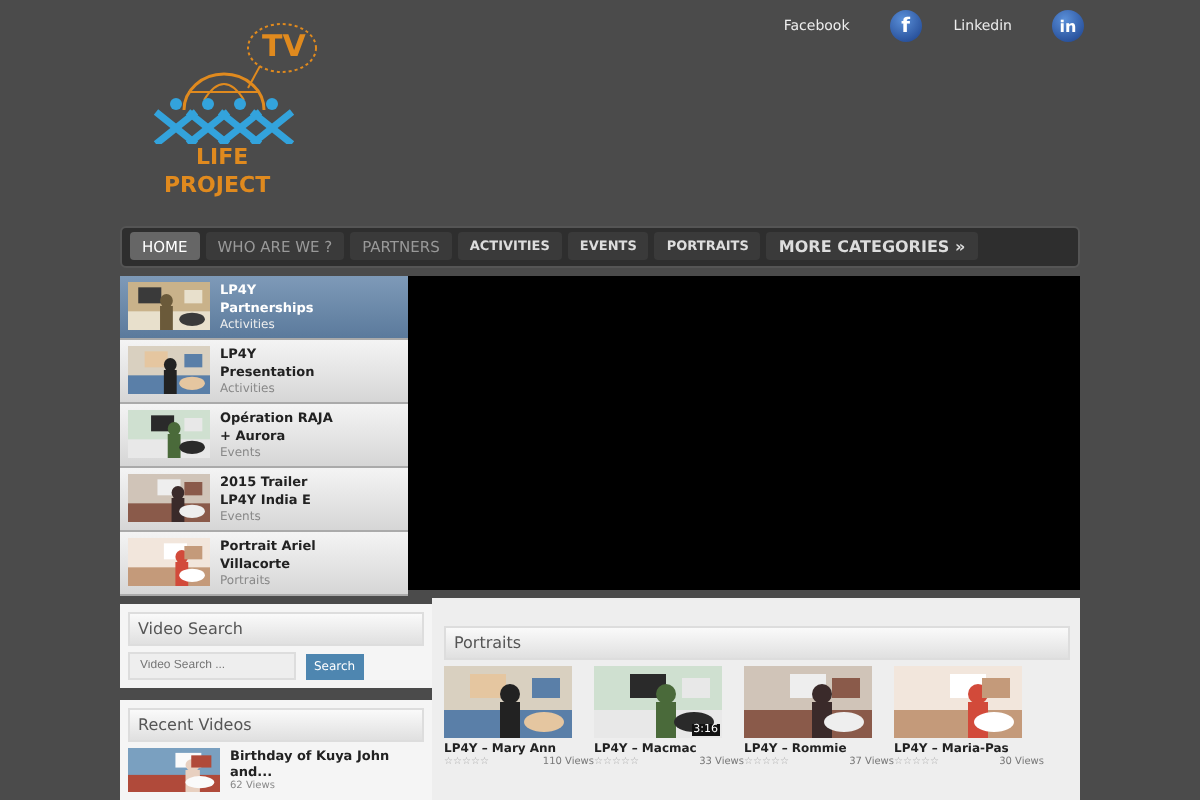  What do you see at coordinates (905, 26) in the screenshot?
I see `facebook-icon: f` at bounding box center [905, 26].